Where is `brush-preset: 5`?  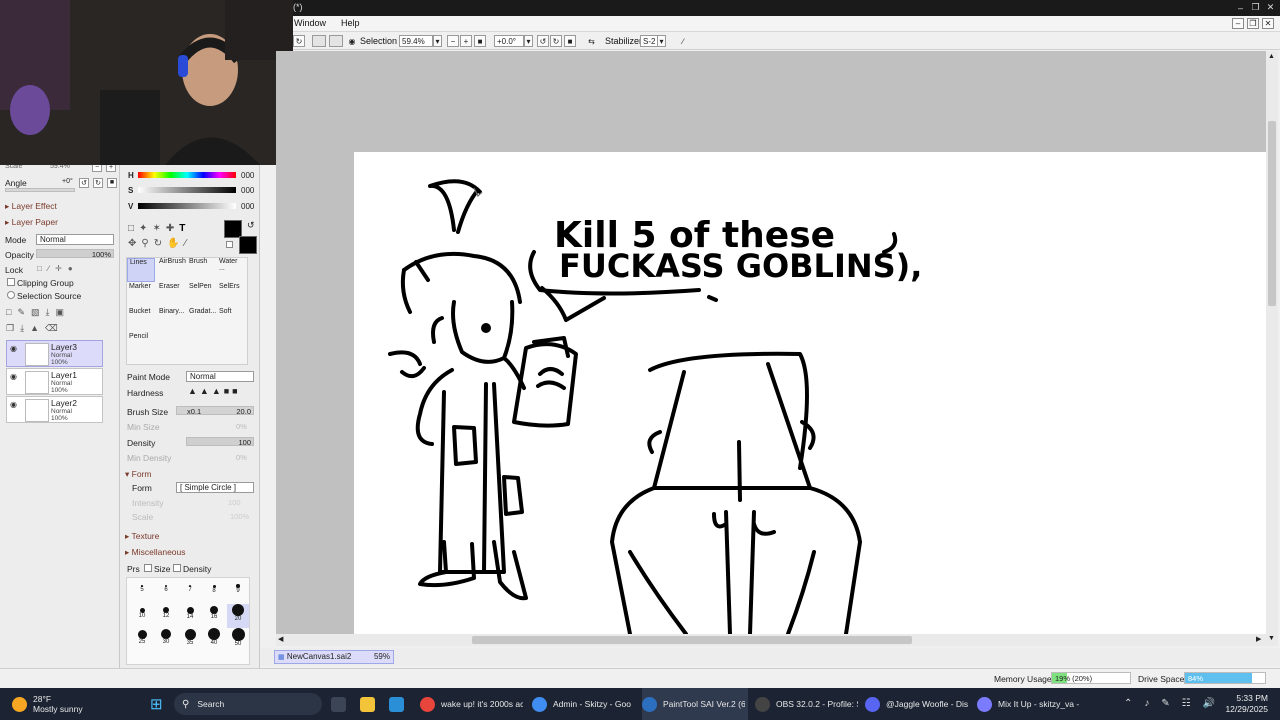 brush-preset: 5 is located at coordinates (142, 592).